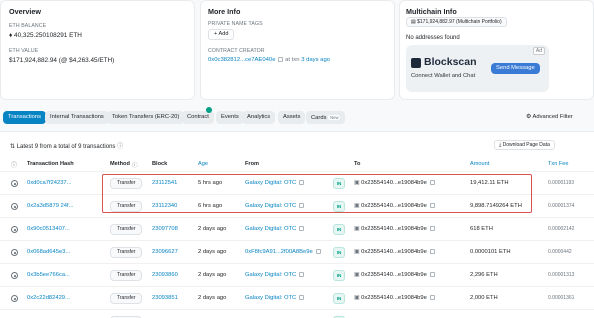 The width and height of the screenshot is (594, 318). Describe the element at coordinates (241, 60) in the screenshot. I see `creator-address-link: 0x0c382812...ce7AE040e` at that location.